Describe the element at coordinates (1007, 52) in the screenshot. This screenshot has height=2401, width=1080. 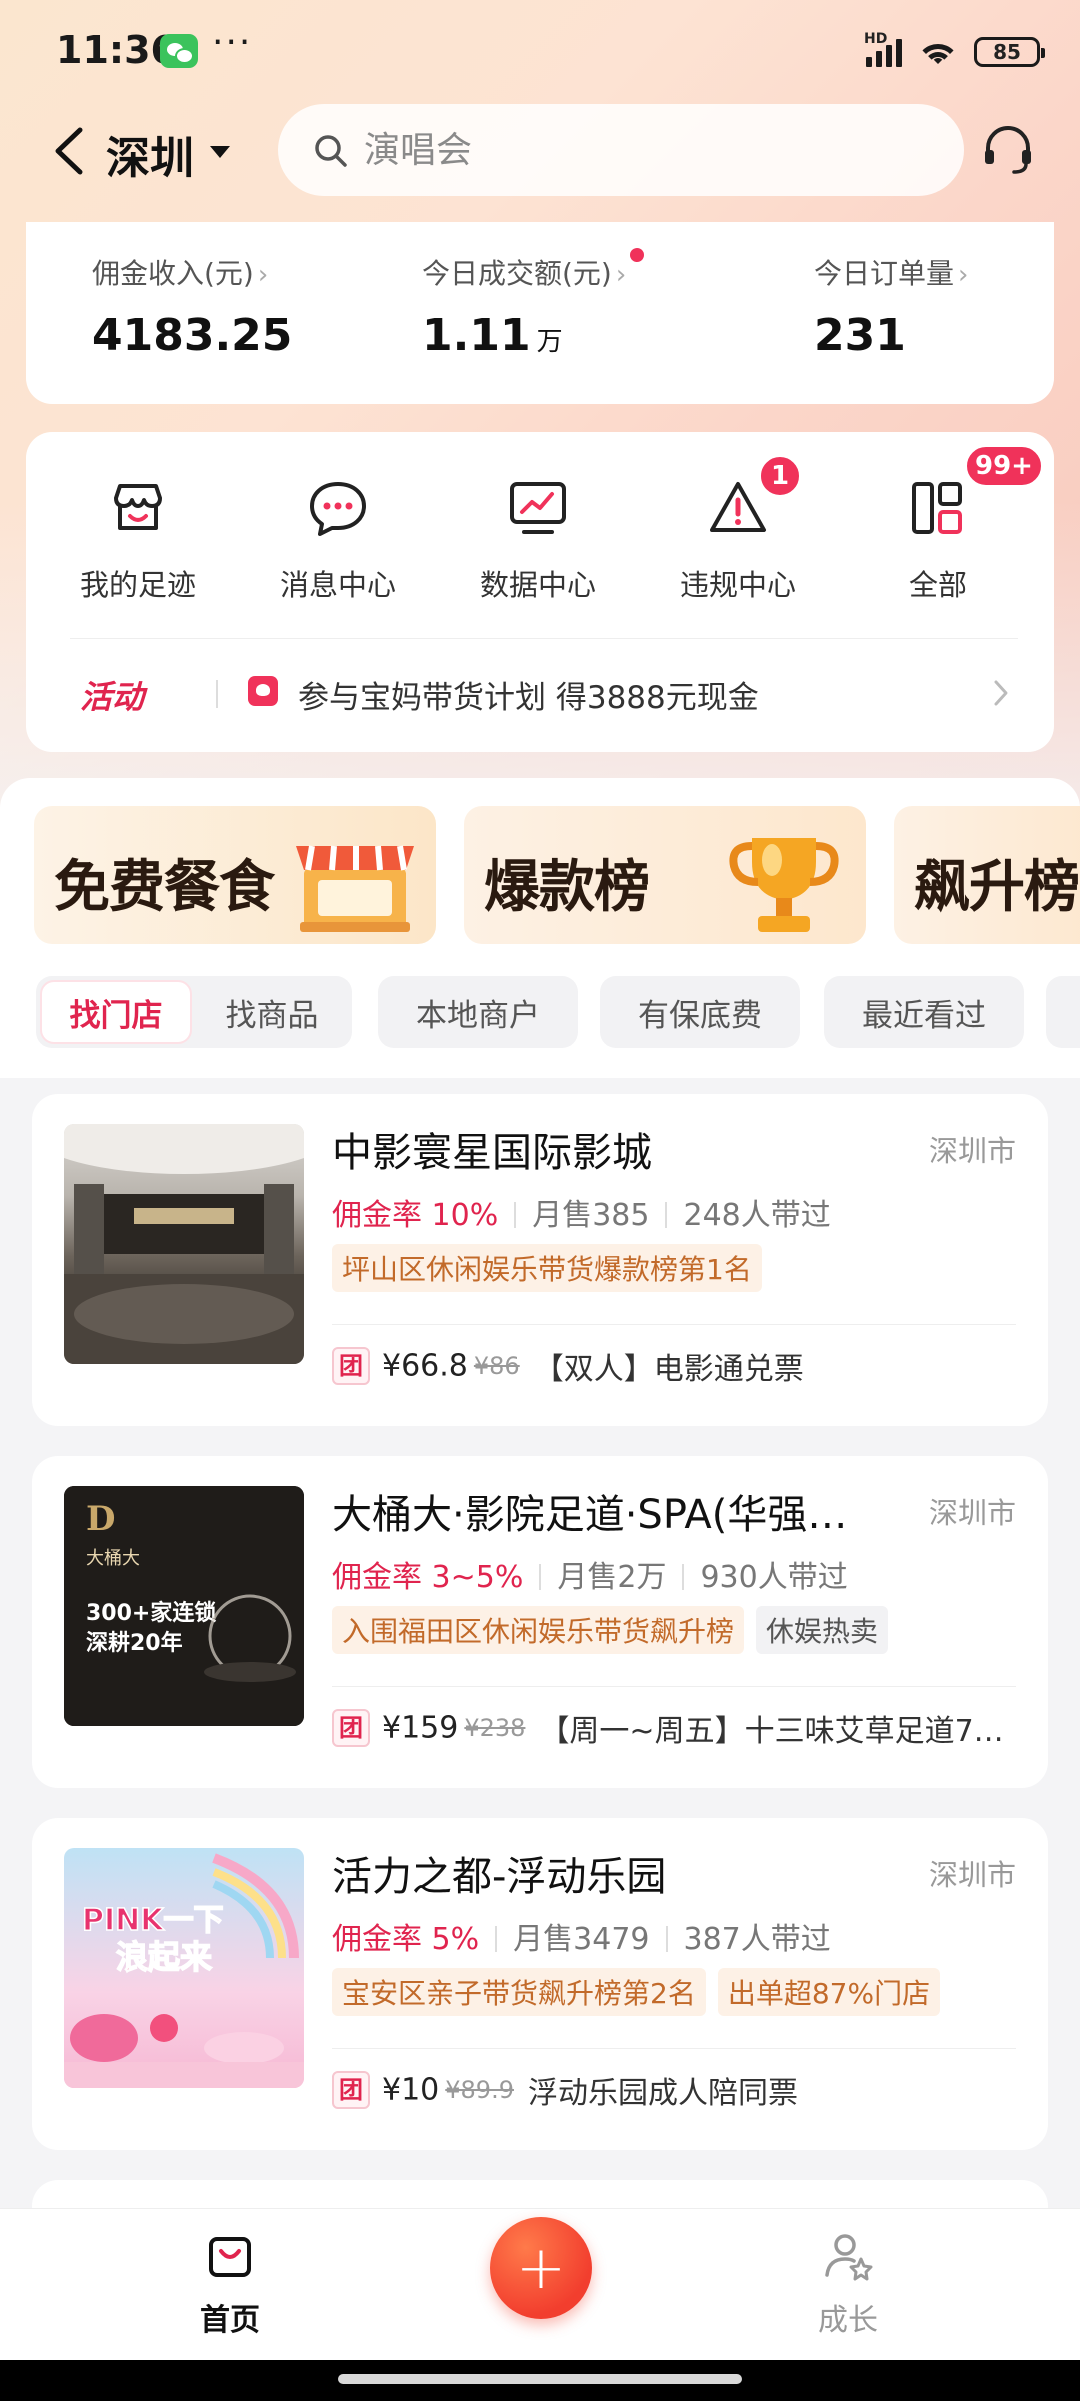
I see `battery-level: 85` at that location.